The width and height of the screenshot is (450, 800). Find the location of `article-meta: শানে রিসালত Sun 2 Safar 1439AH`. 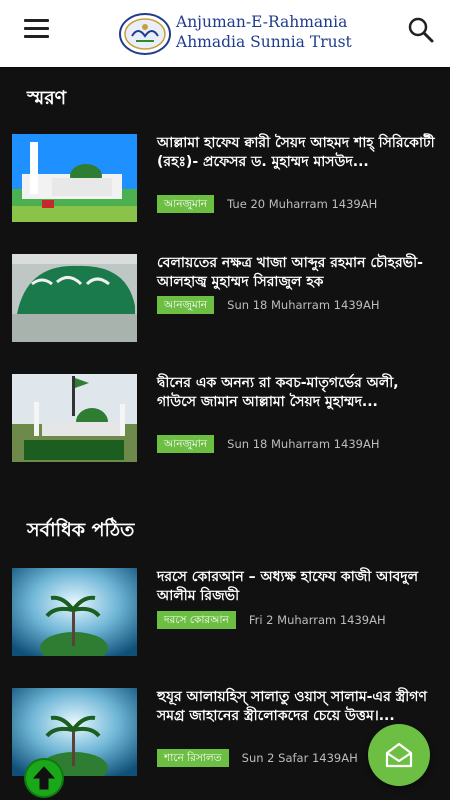

article-meta: শানে রিসালত Sun 2 Safar 1439AH is located at coordinates (257, 758).